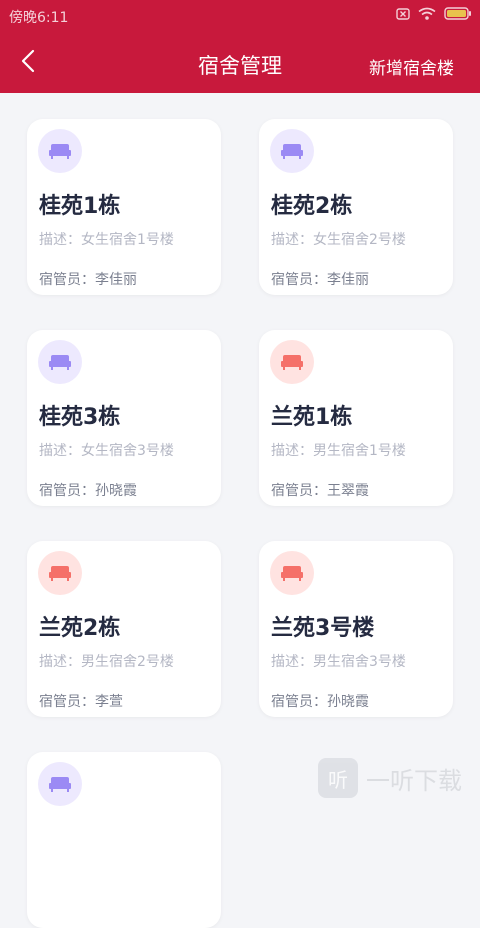 The image size is (480, 928). I want to click on building-manager: 宿管员：王翠霞, so click(320, 491).